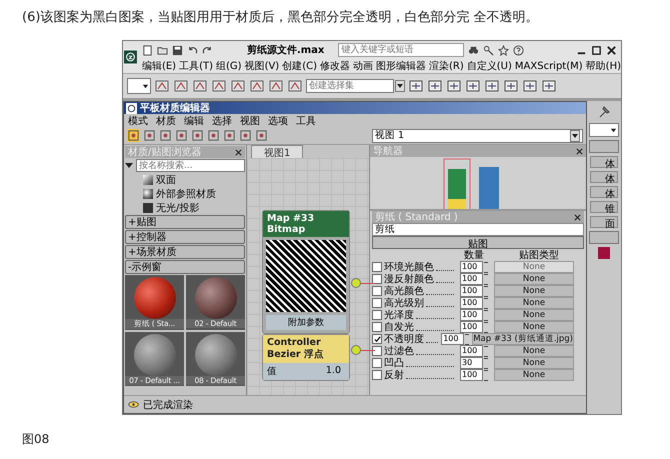 The width and height of the screenshot is (670, 459). Describe the element at coordinates (300, 66) in the screenshot. I see `menu-item: 创建(C)` at that location.